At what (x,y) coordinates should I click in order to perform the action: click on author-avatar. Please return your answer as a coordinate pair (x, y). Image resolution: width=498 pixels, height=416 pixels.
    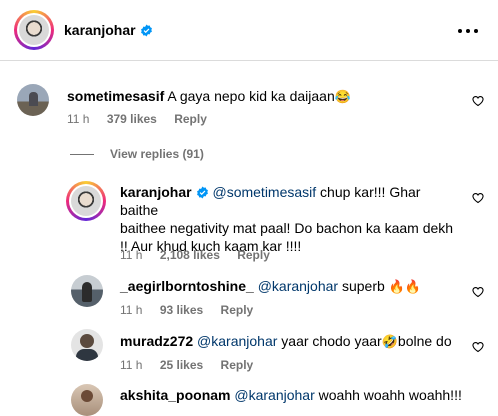
    Looking at the image, I should click on (34, 30).